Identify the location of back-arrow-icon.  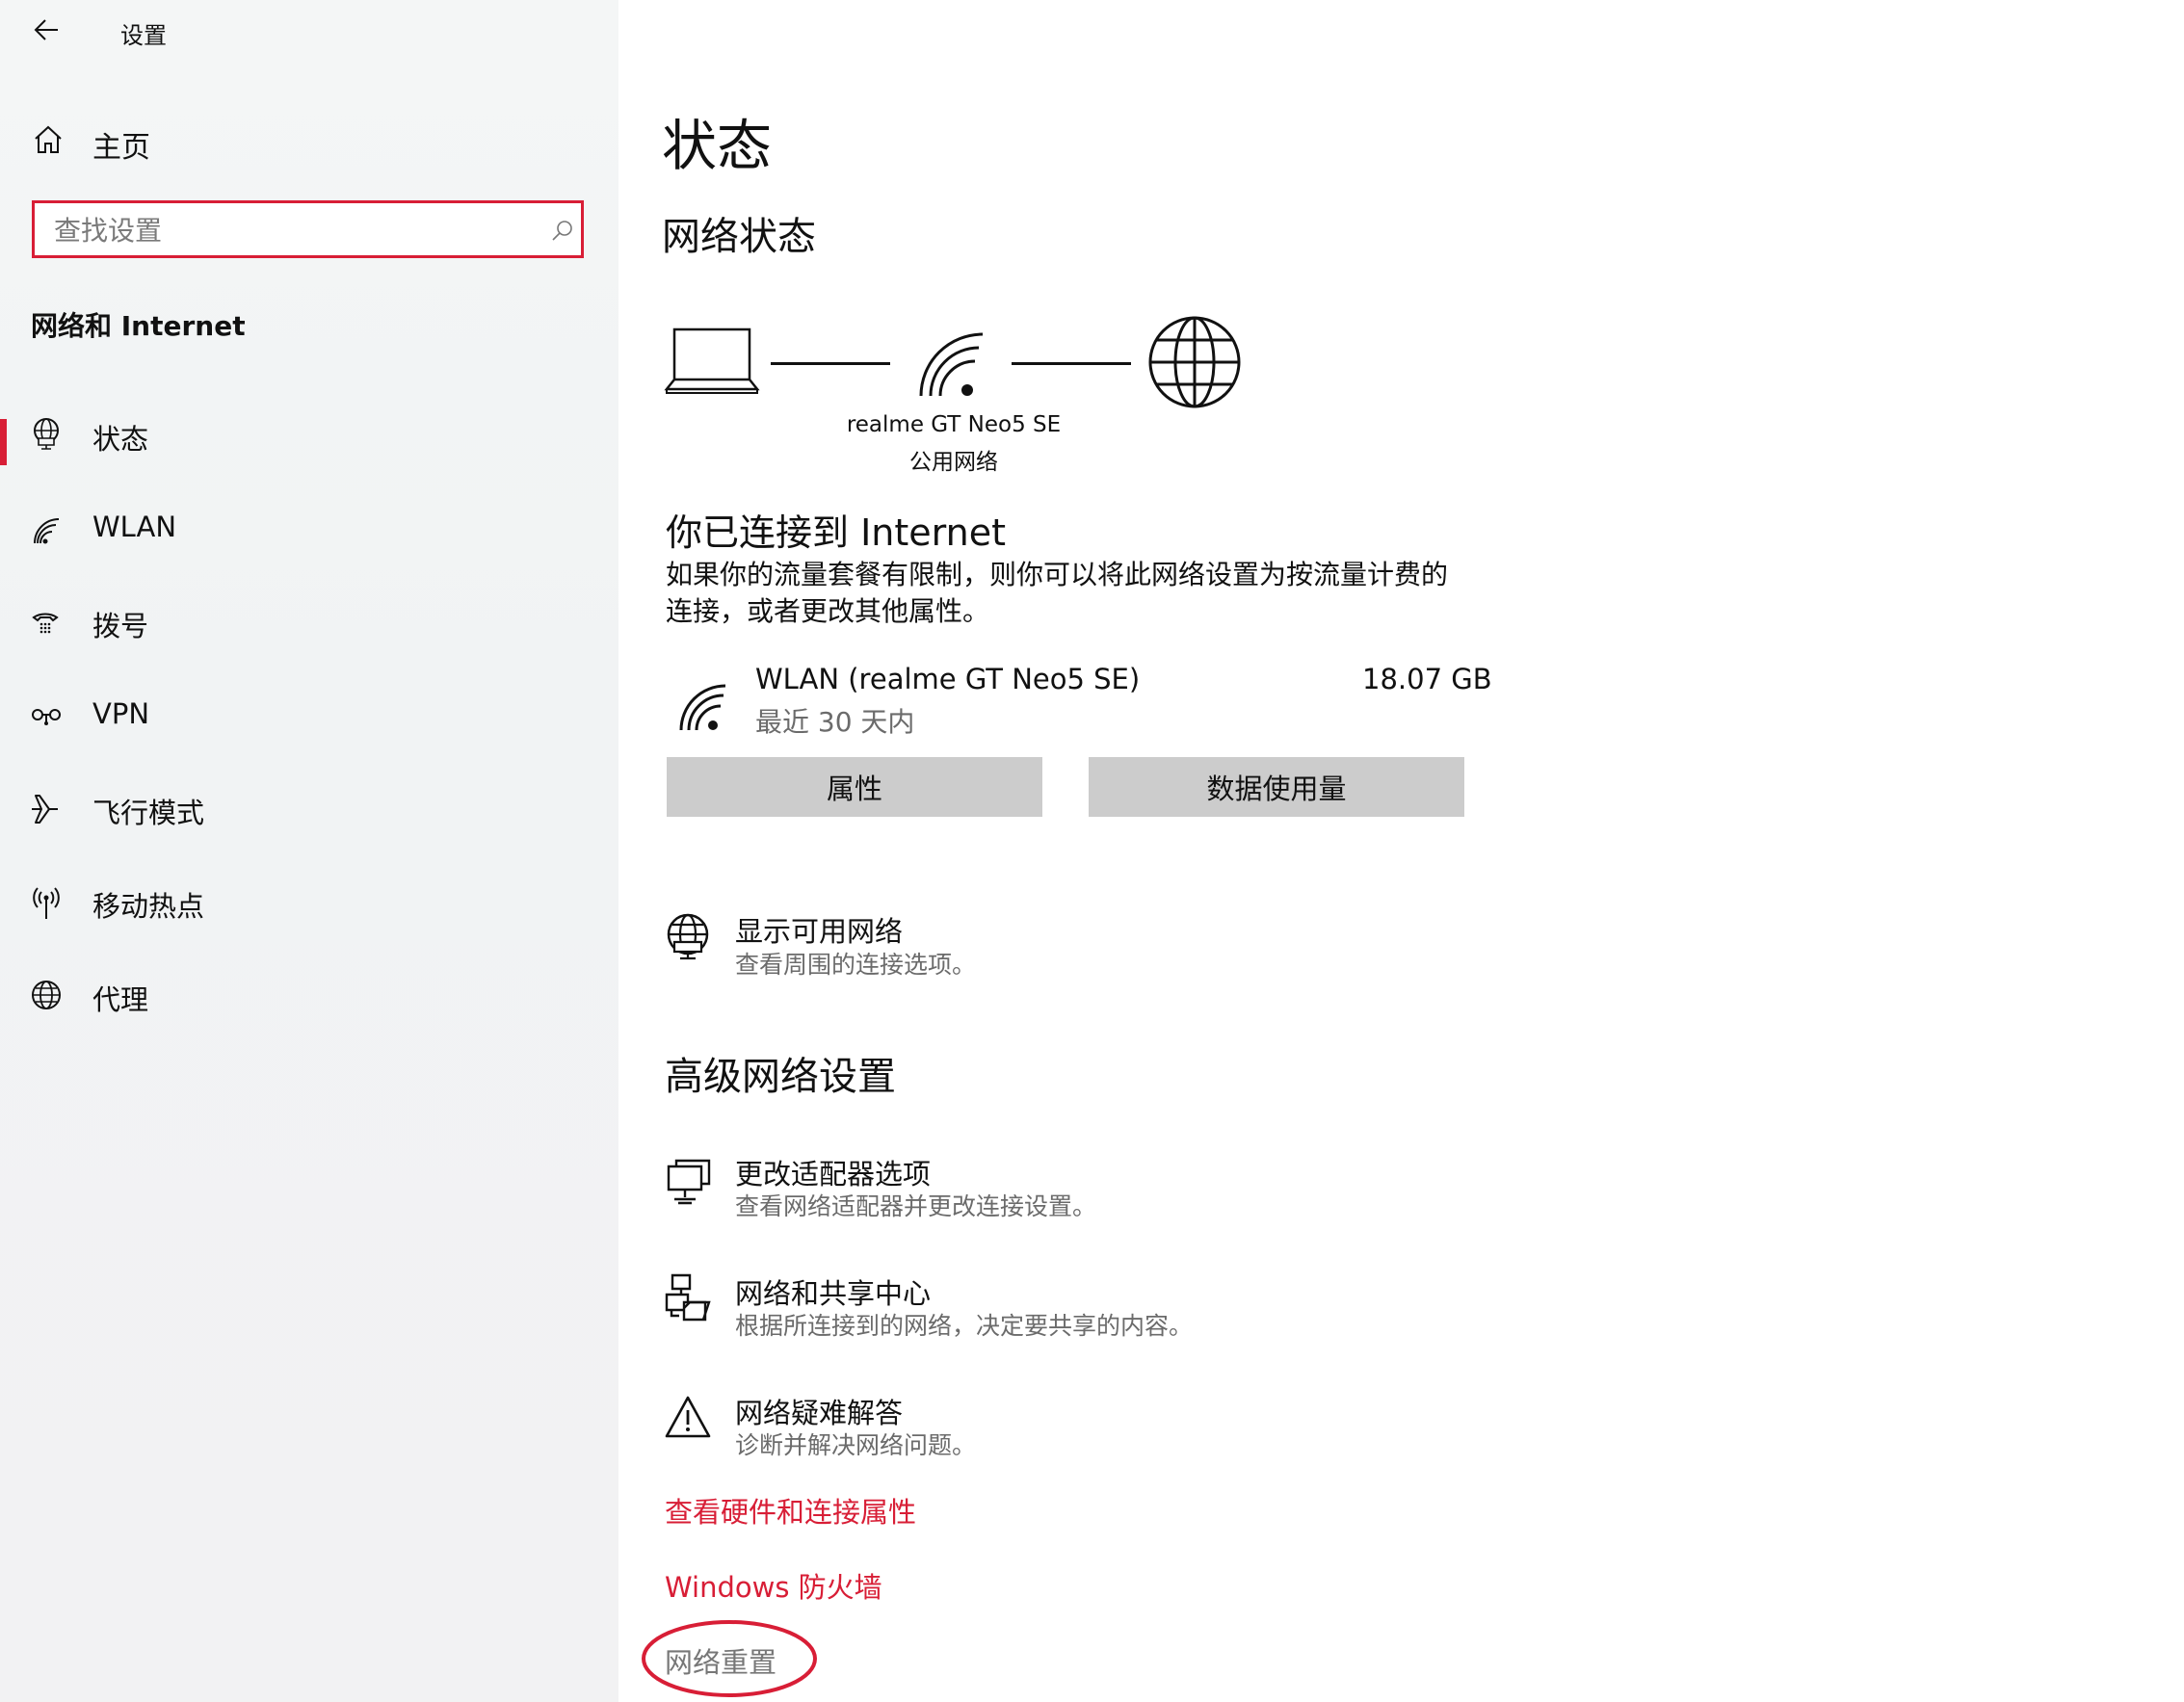
(47, 29).